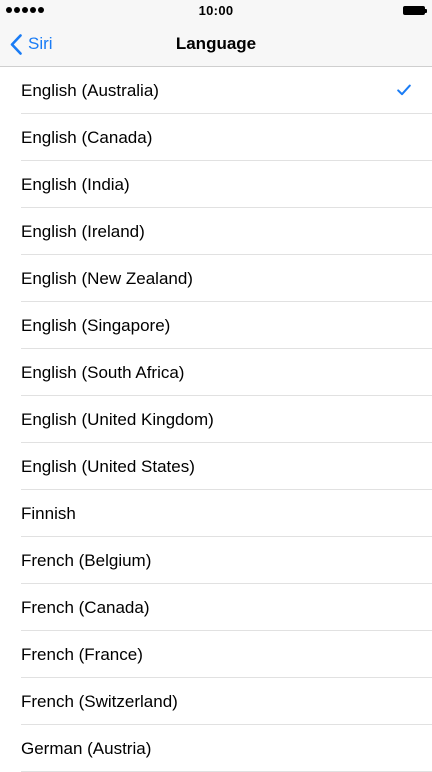  Describe the element at coordinates (108, 466) in the screenshot. I see `language-label: English (United States)` at that location.